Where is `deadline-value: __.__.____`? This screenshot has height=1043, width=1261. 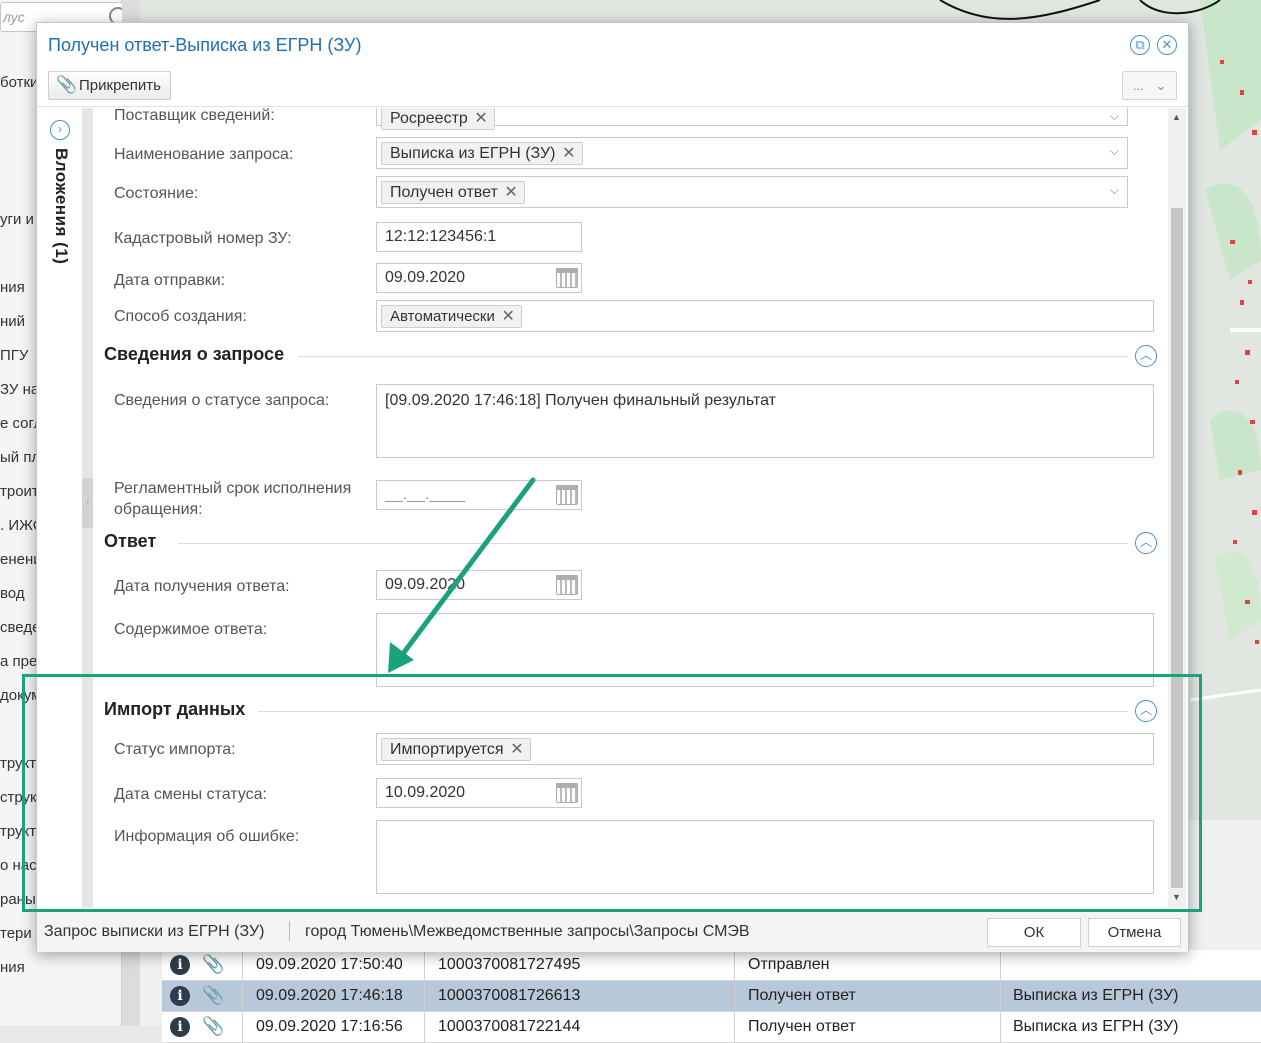 deadline-value: __.__.____ is located at coordinates (425, 494).